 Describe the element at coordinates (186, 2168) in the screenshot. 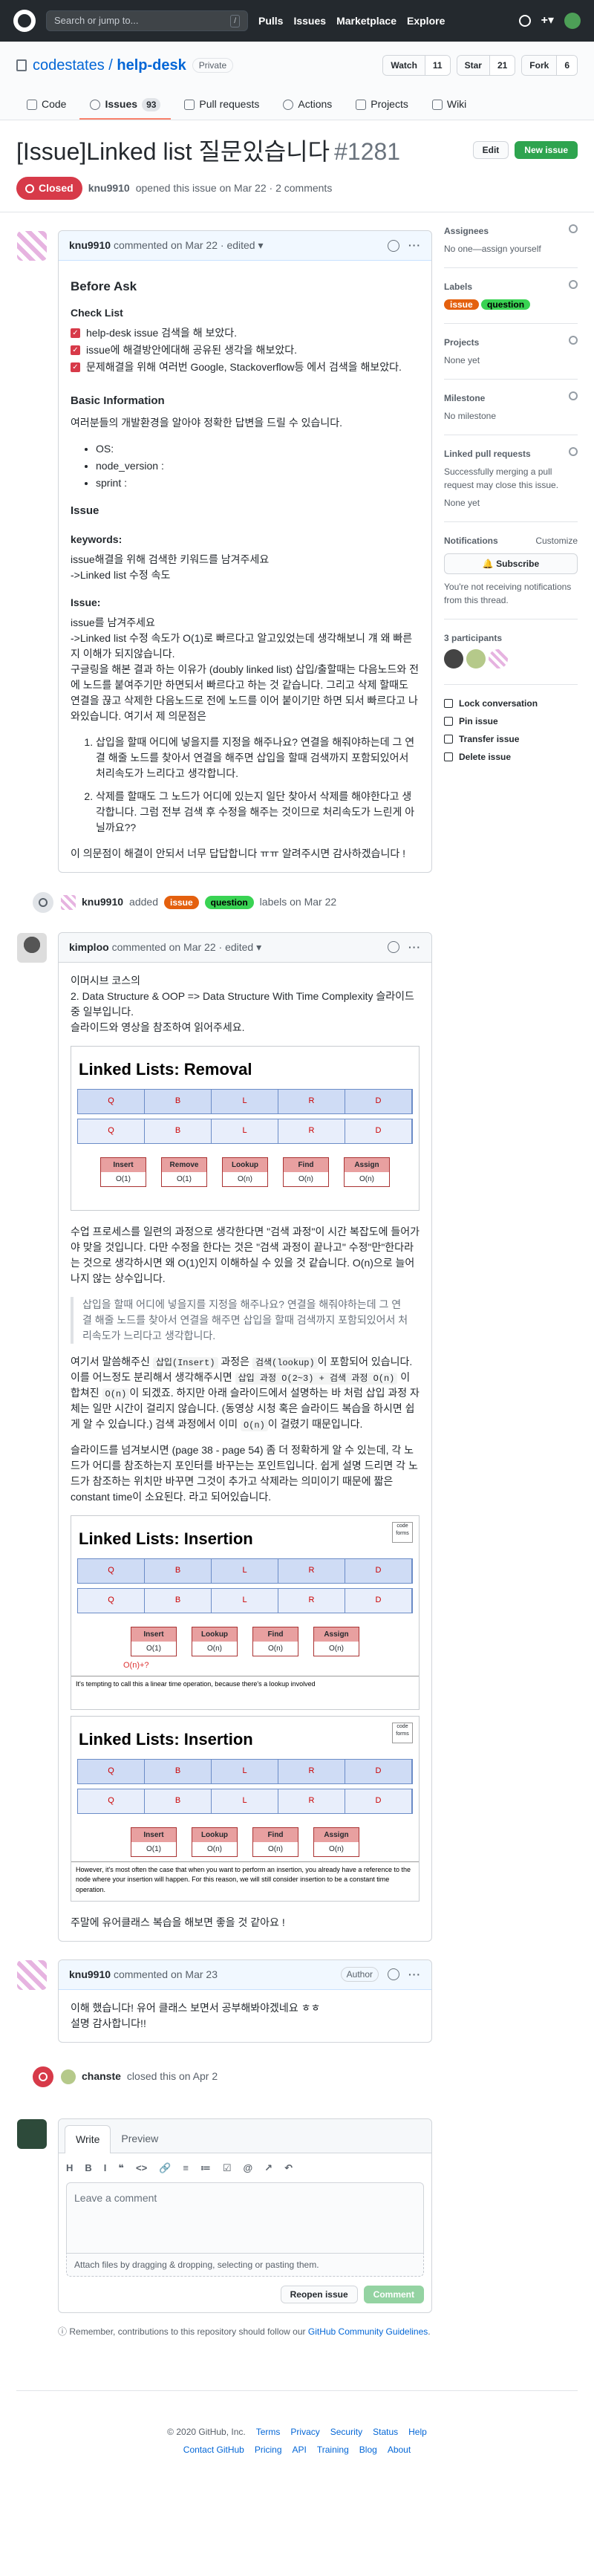

I see `bulleted-list-icon: ≡` at that location.